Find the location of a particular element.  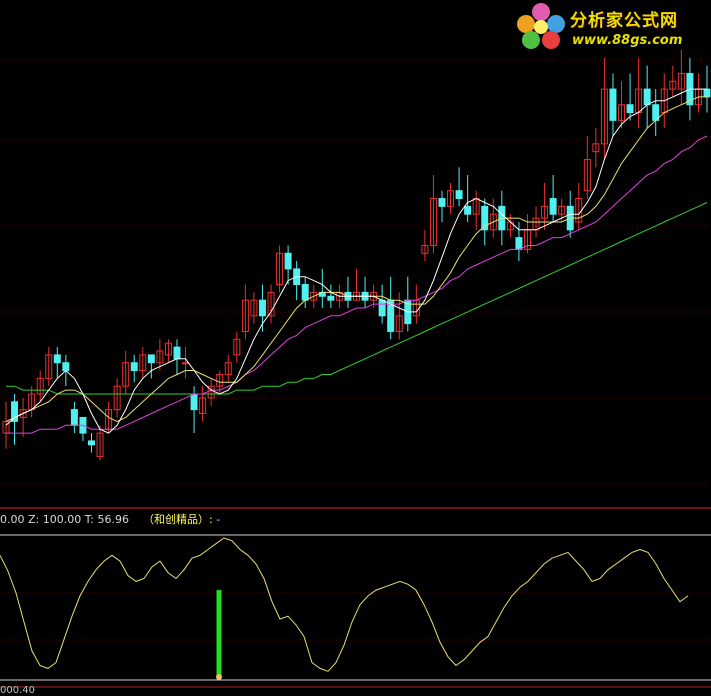

indicator-prefix-value: 0.00 is located at coordinates (12, 519).